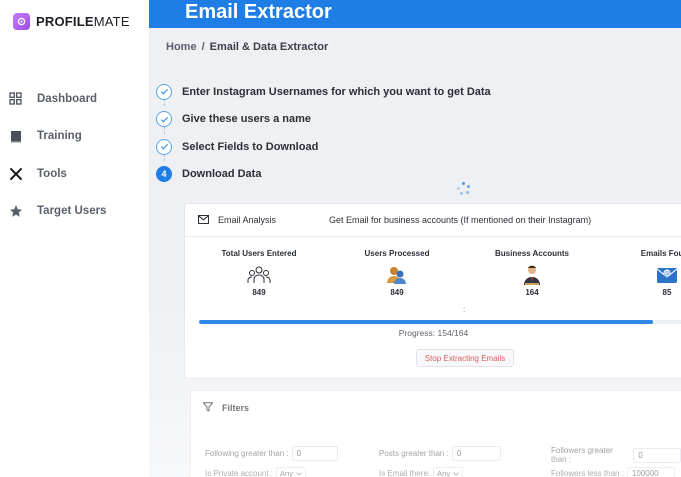 This screenshot has width=681, height=477. What do you see at coordinates (667, 292) in the screenshot?
I see `stat-value: 85` at bounding box center [667, 292].